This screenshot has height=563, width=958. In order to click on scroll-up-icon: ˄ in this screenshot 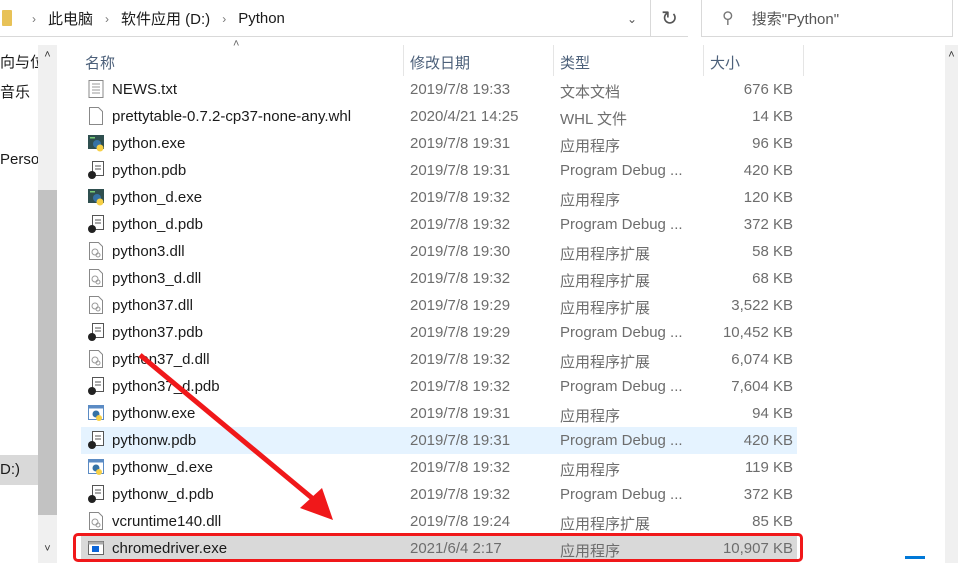, I will do `click(951, 55)`.